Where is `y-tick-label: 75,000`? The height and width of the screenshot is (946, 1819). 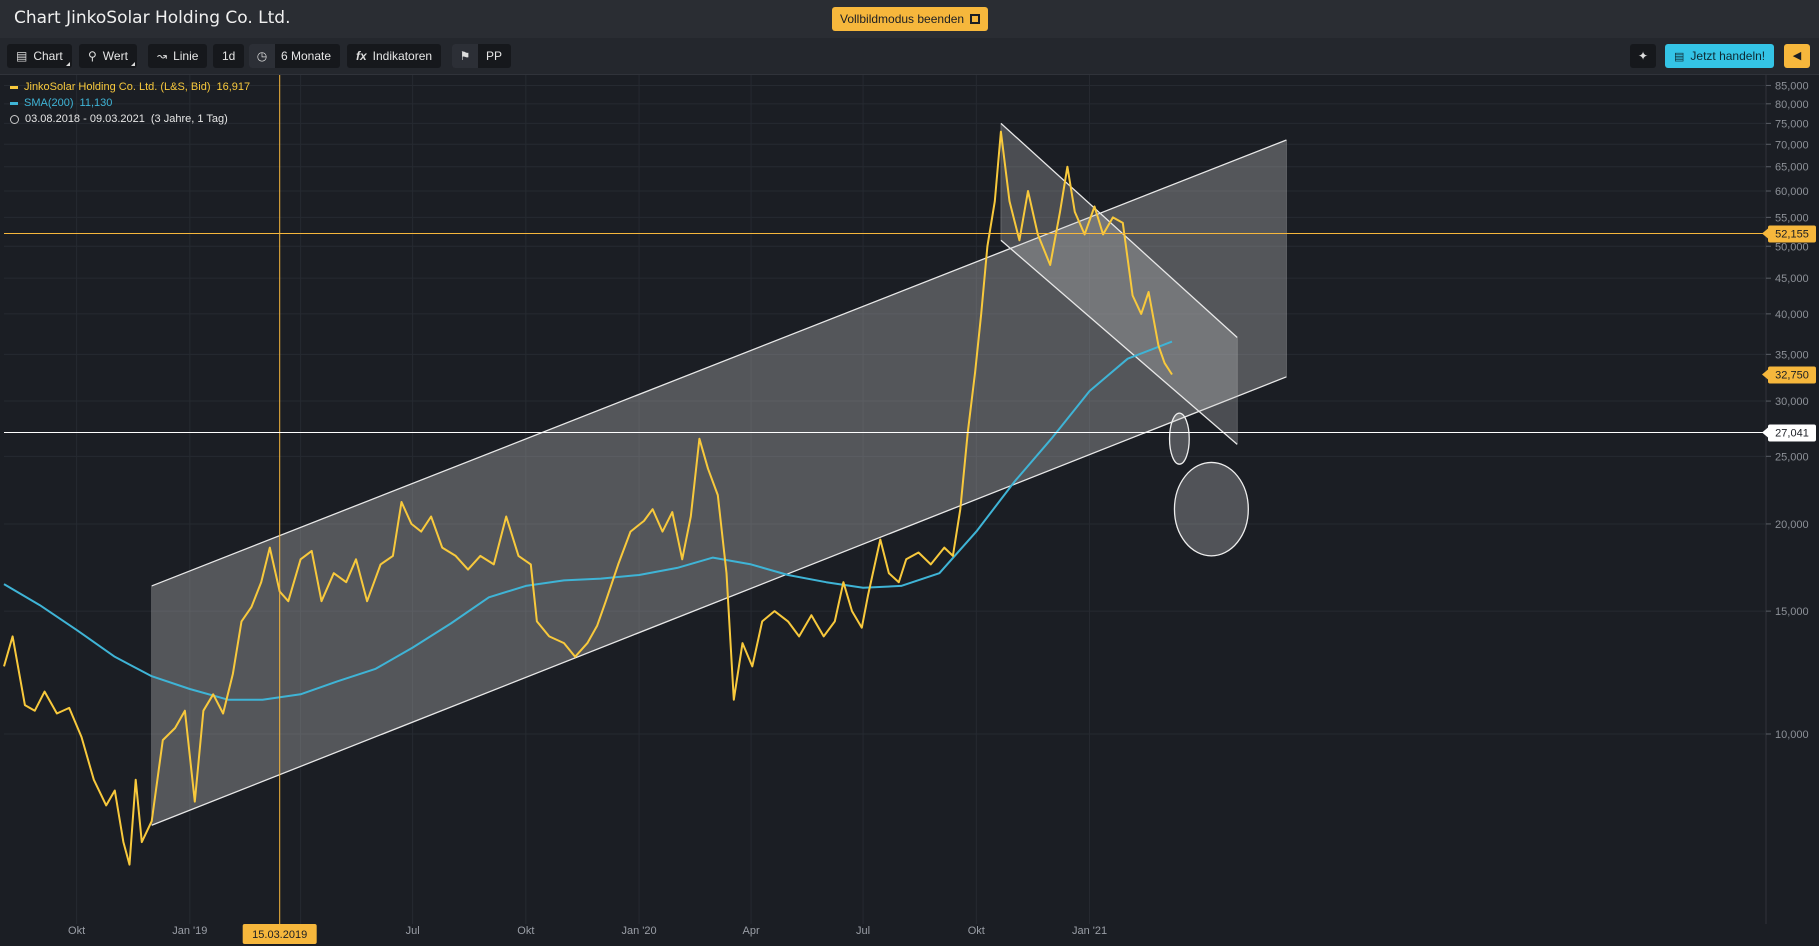 y-tick-label: 75,000 is located at coordinates (1792, 124).